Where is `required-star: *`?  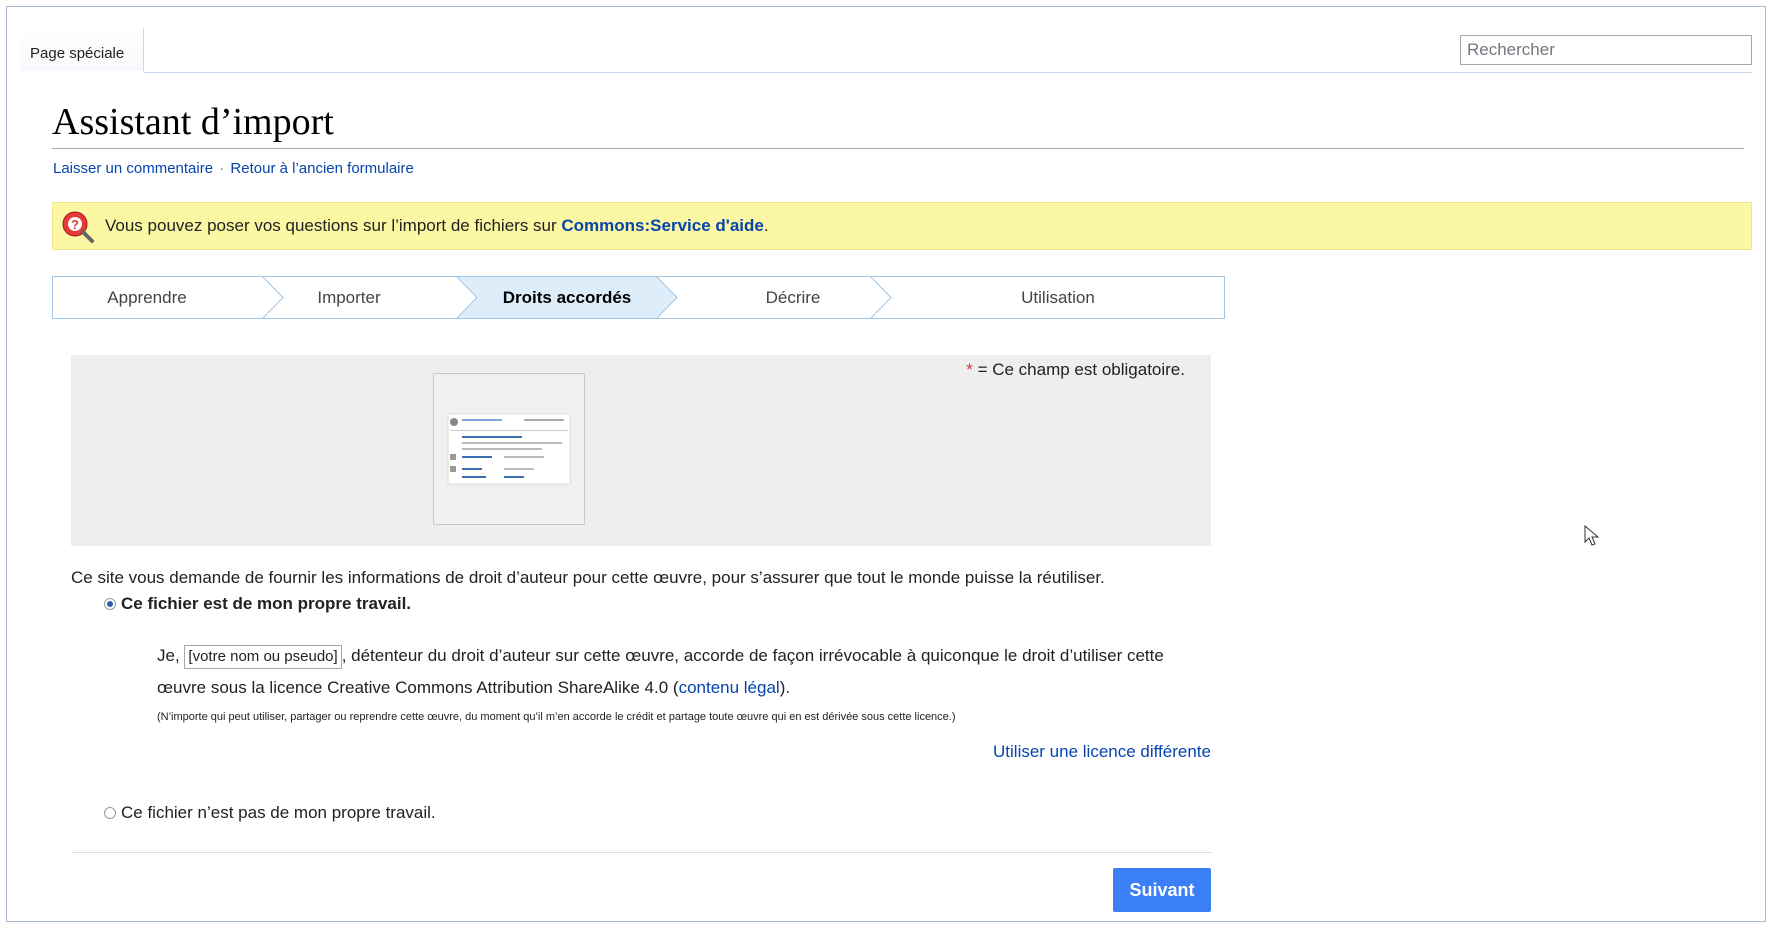
required-star: * is located at coordinates (969, 369).